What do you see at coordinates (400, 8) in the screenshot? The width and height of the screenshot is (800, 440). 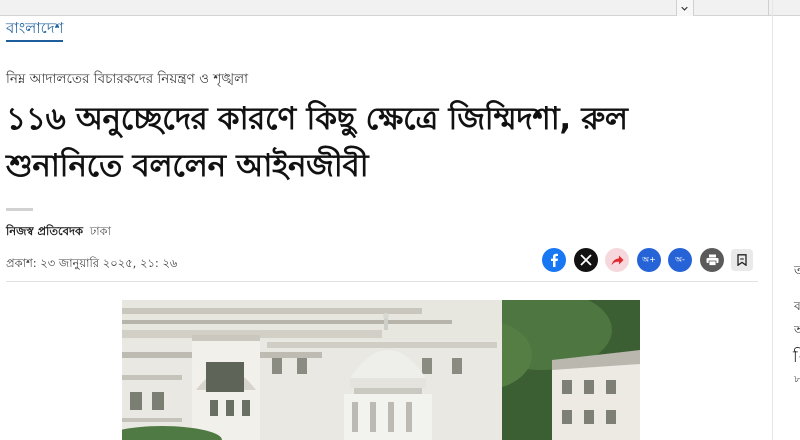 I see `browser-toolbar` at bounding box center [400, 8].